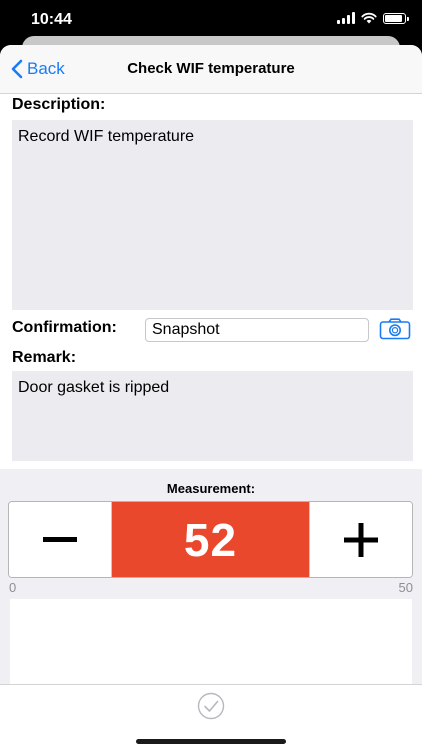 The width and height of the screenshot is (422, 750). I want to click on increment-button, so click(360, 539).